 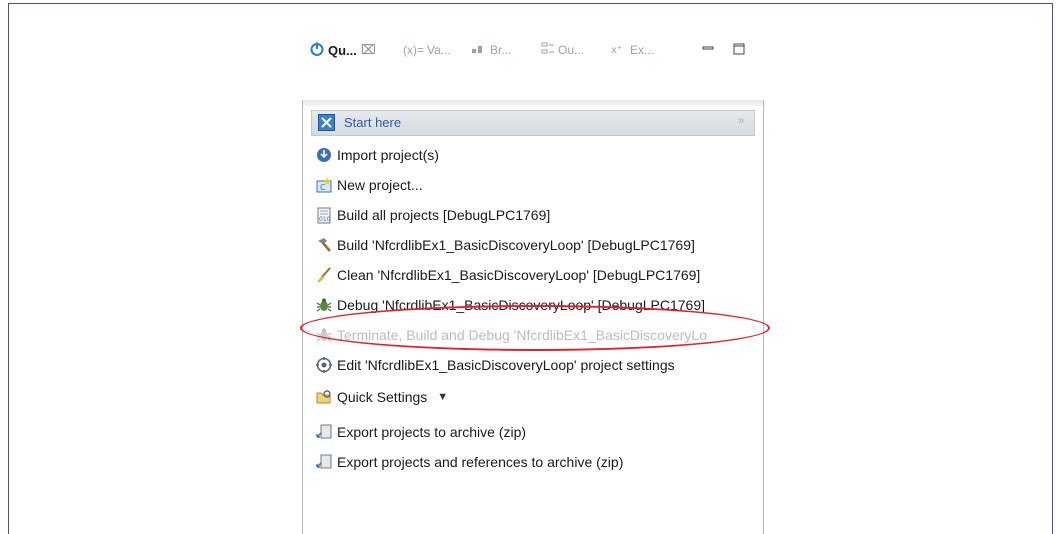 I want to click on quick-settings-label: Quick Settings, so click(x=382, y=397).